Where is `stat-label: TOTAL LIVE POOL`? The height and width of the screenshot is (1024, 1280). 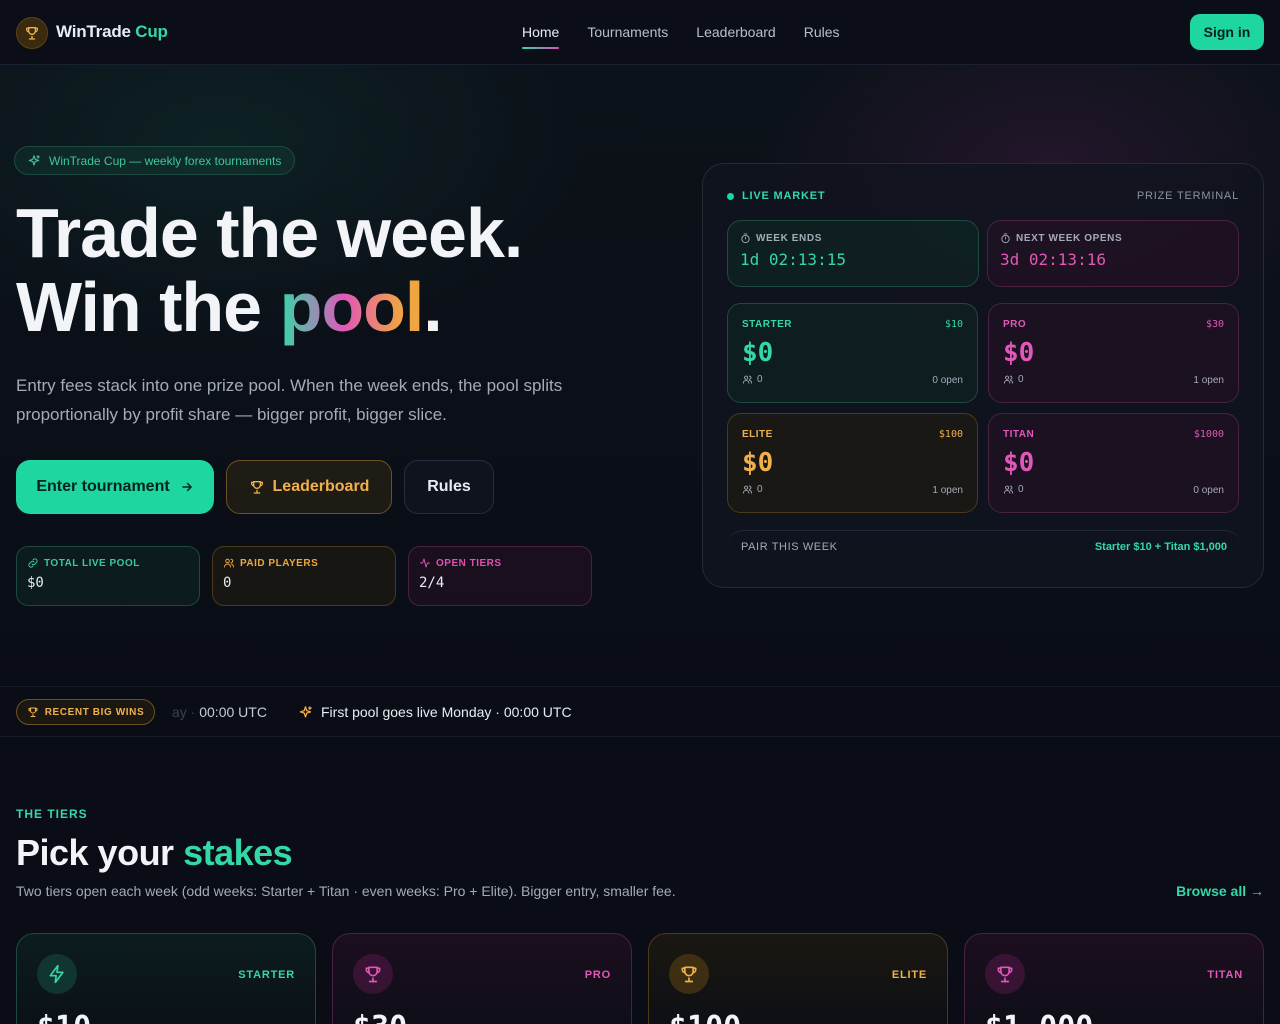
stat-label: TOTAL LIVE POOL is located at coordinates (108, 563).